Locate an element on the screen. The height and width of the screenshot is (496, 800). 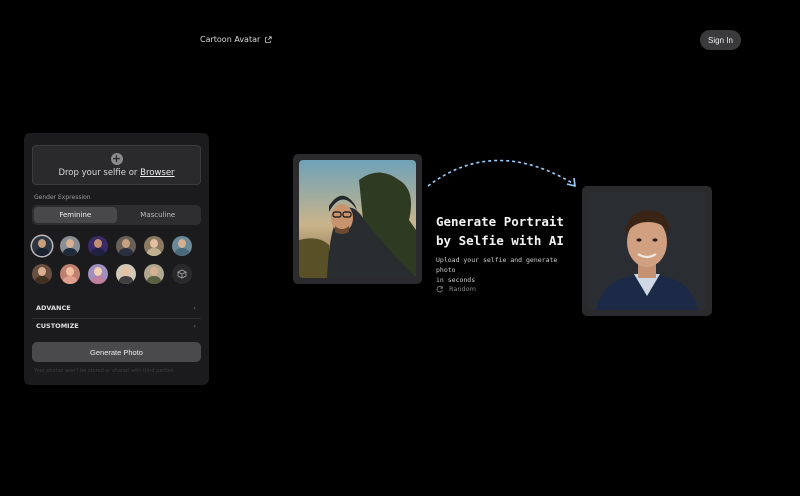
tab-feminine: Feminine is located at coordinates (75, 215).